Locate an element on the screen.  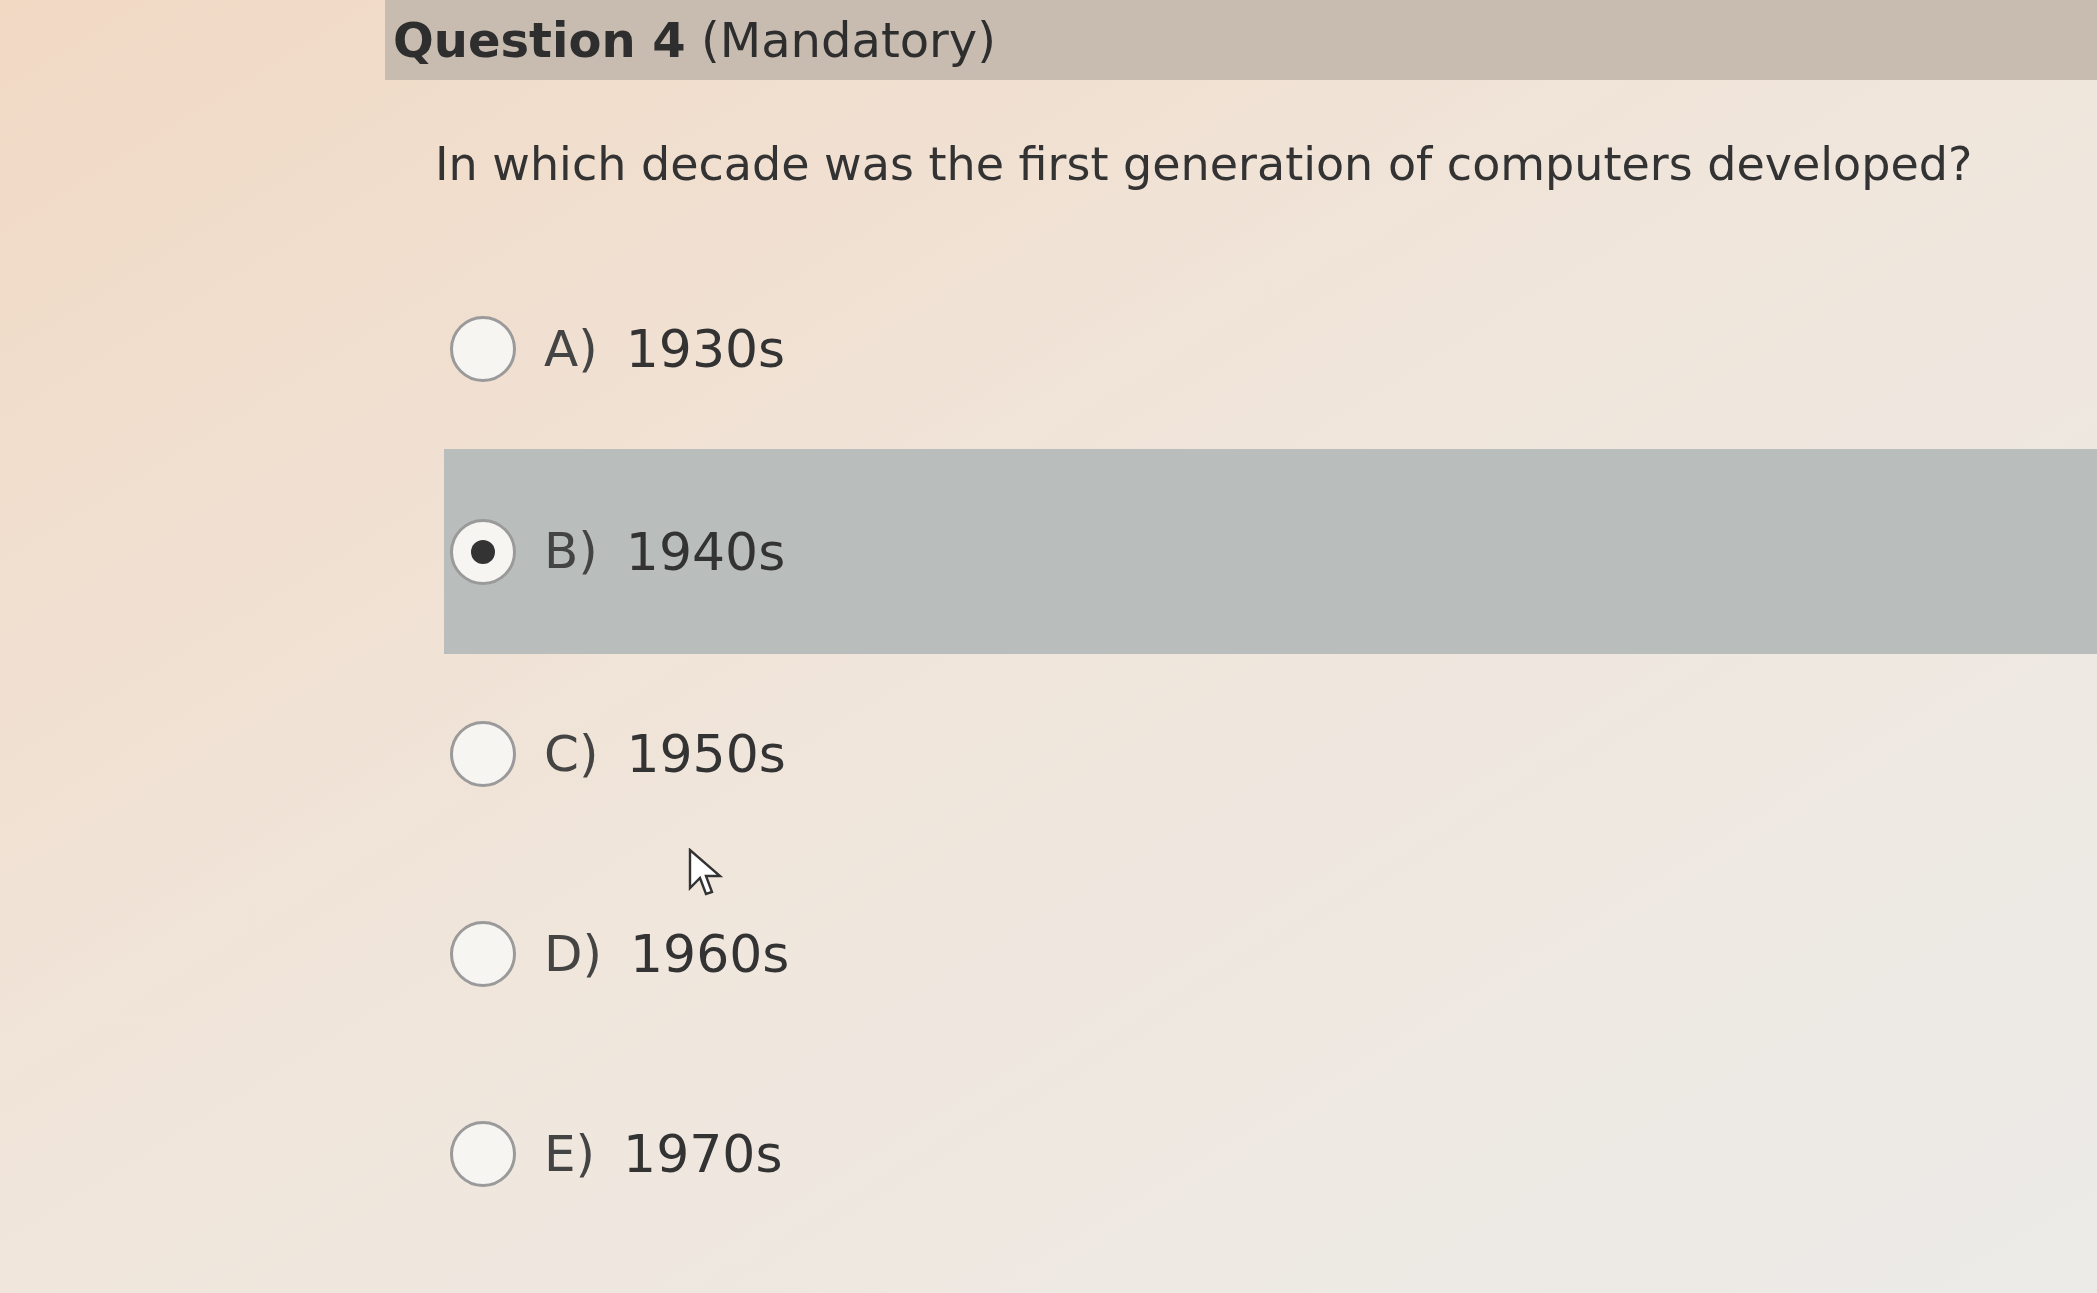
option-label: 1960s is located at coordinates (710, 954).